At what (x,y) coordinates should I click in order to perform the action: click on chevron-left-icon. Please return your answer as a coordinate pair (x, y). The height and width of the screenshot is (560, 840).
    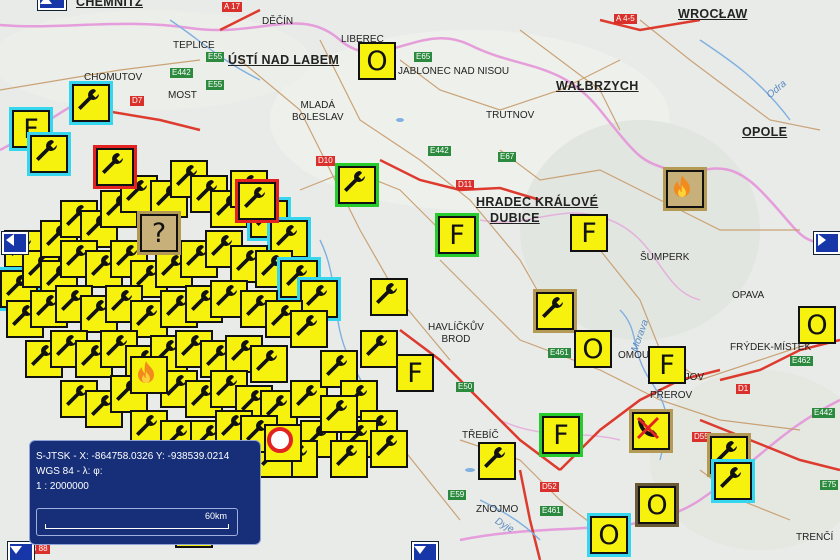
    Looking at the image, I should click on (10, 240).